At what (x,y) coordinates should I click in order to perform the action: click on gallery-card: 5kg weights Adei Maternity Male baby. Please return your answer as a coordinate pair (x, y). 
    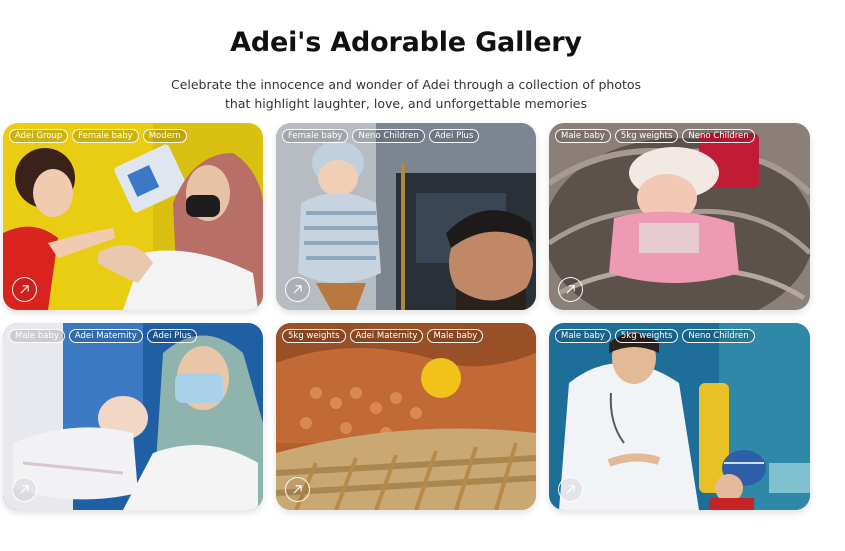
    Looking at the image, I should click on (406, 416).